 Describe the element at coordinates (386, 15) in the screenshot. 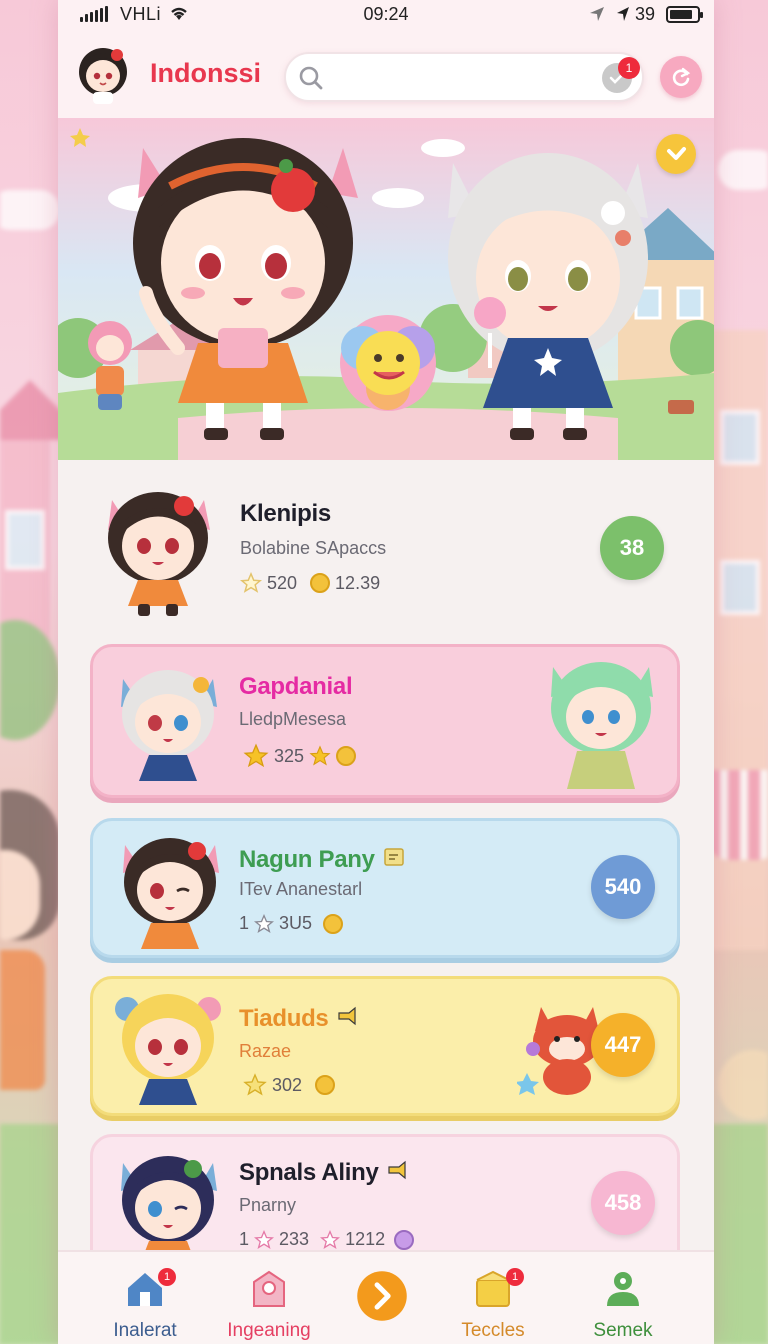

I see `status-bar: VHLi 09:24 39` at that location.